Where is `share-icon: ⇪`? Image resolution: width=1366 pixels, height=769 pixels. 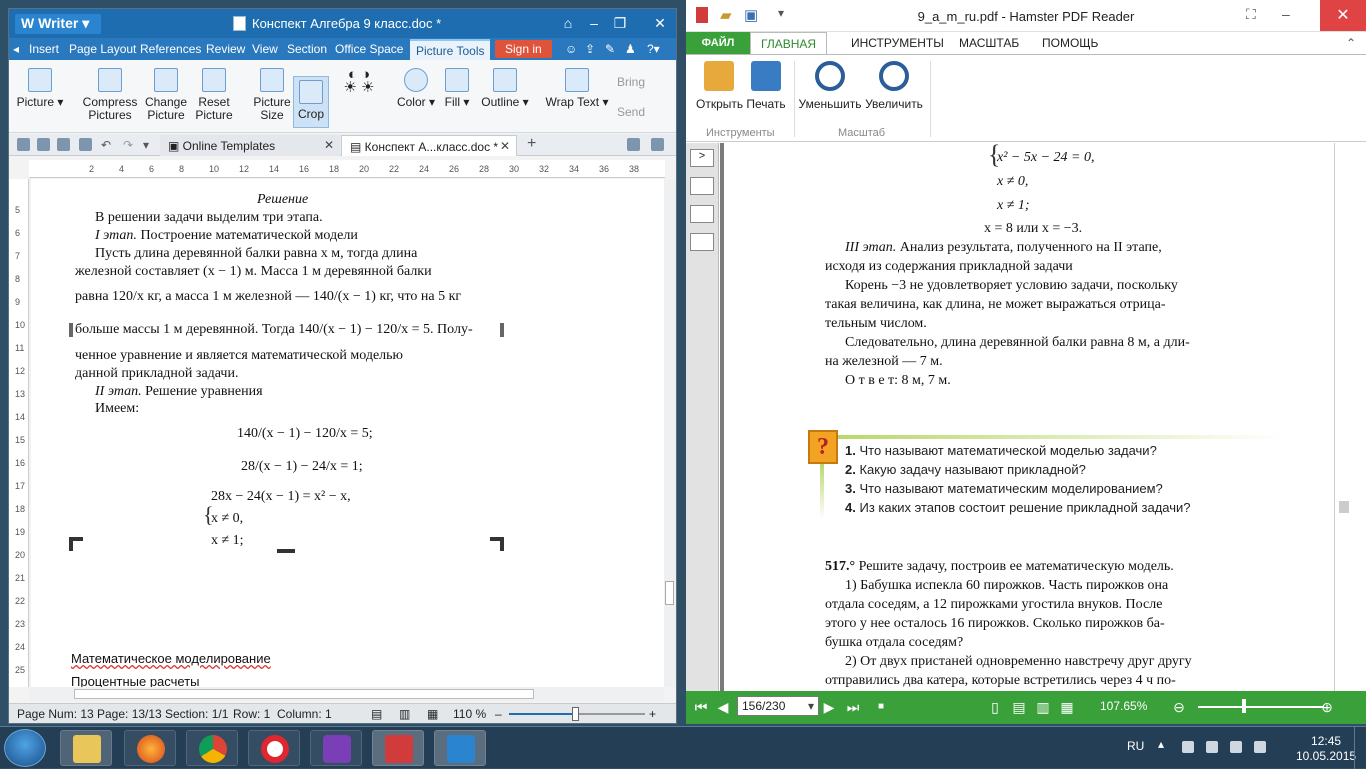 share-icon: ⇪ is located at coordinates (590, 49).